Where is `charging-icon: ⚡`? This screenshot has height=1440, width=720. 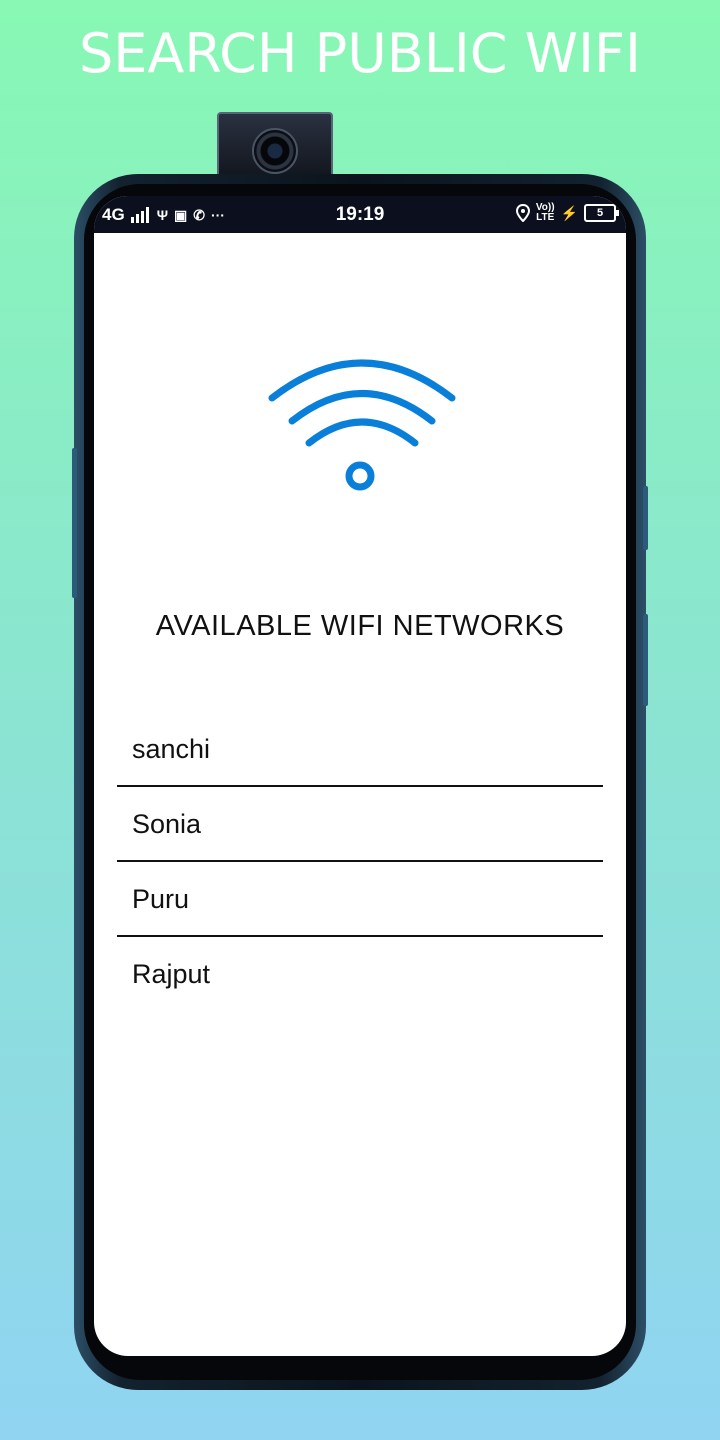
charging-icon: ⚡ is located at coordinates (569, 212).